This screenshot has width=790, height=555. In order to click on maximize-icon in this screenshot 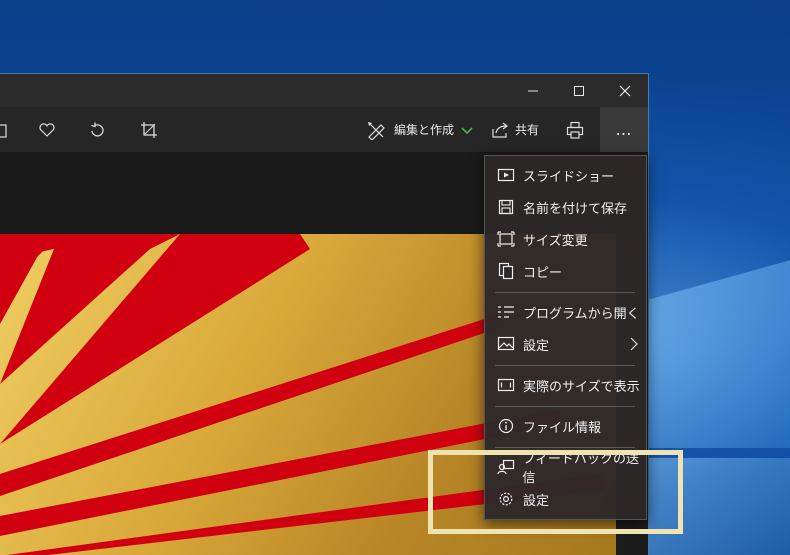, I will do `click(579, 90)`.